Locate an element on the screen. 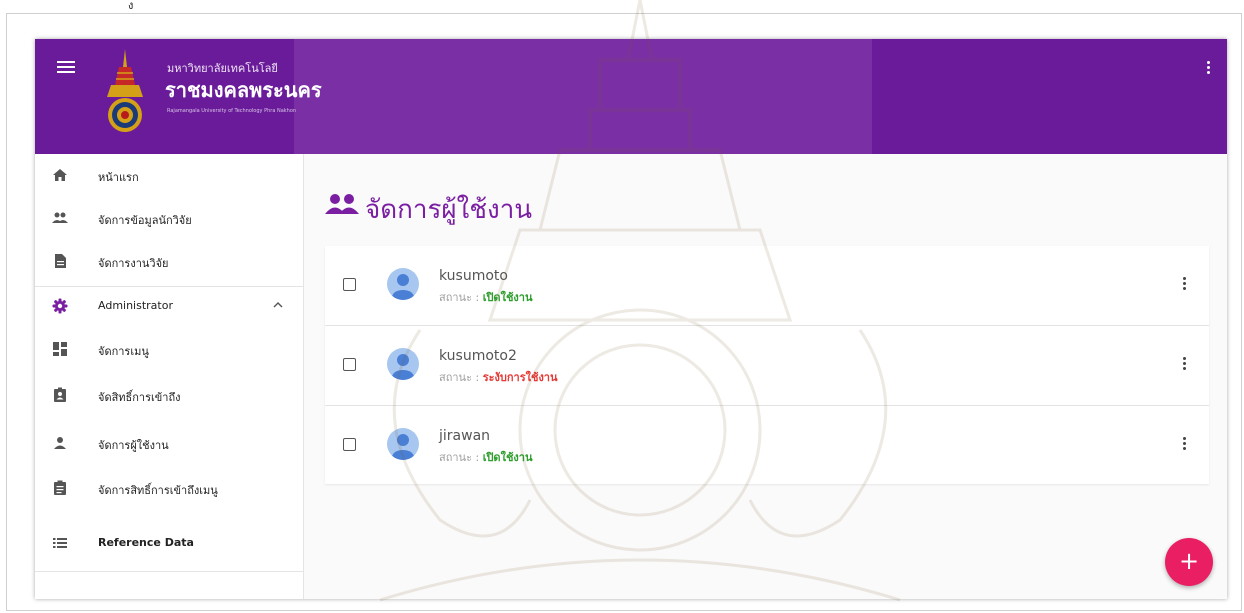 Image resolution: width=1244 pixels, height=613 pixels. university-logo is located at coordinates (125, 90).